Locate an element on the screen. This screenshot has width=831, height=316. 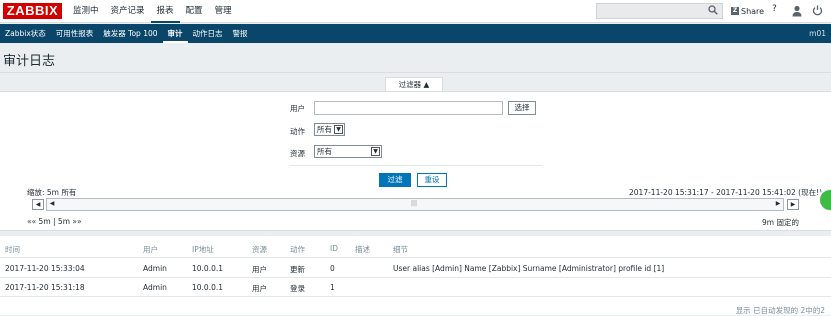
timeline-left-handle: ◀ is located at coordinates (52, 204).